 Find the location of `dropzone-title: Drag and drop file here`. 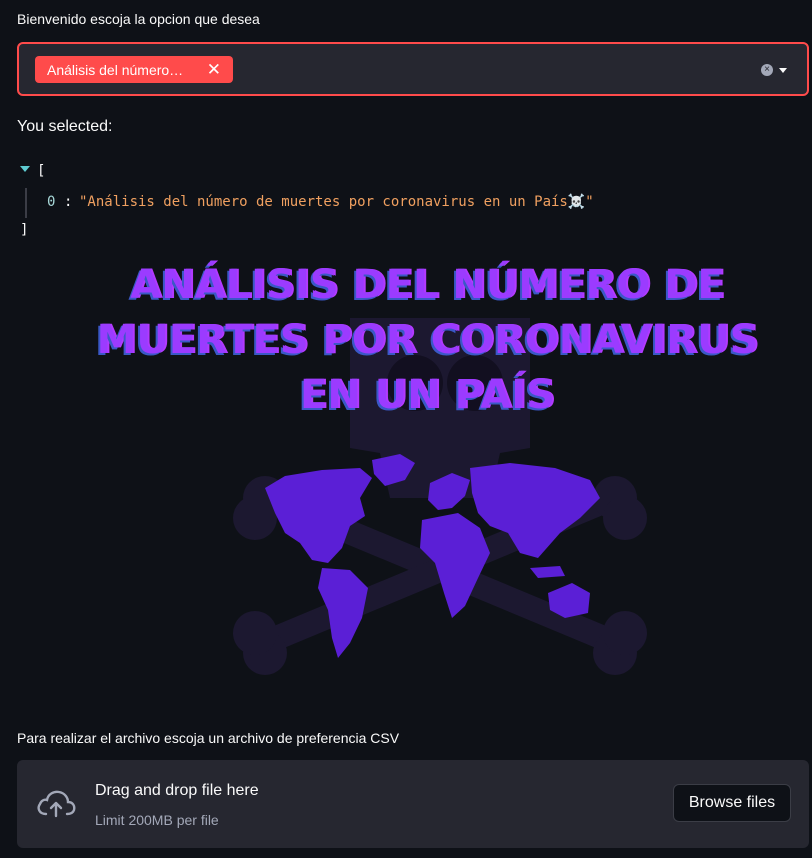

dropzone-title: Drag and drop file here is located at coordinates (177, 790).